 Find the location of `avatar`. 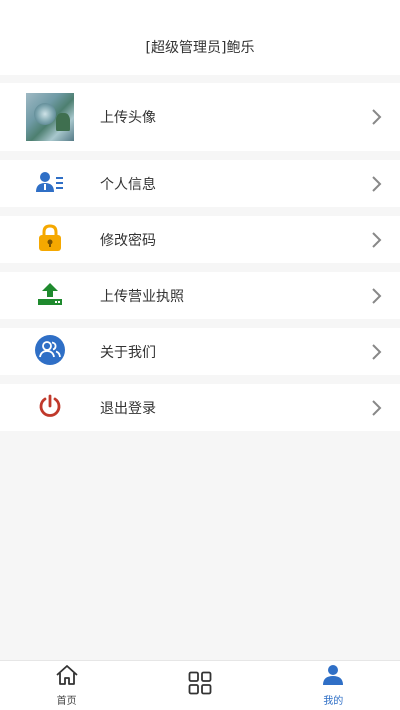

avatar is located at coordinates (50, 117).